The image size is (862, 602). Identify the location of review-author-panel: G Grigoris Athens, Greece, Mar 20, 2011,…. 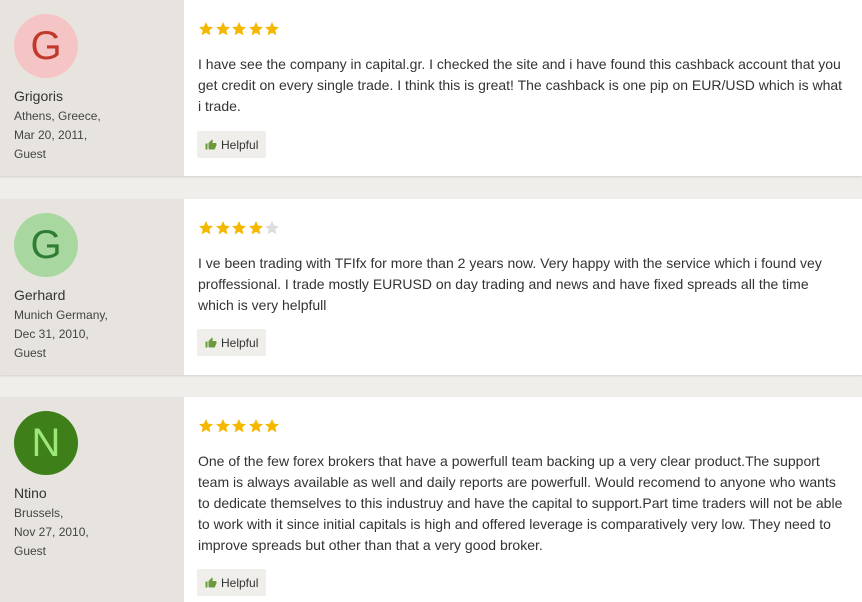
(92, 88).